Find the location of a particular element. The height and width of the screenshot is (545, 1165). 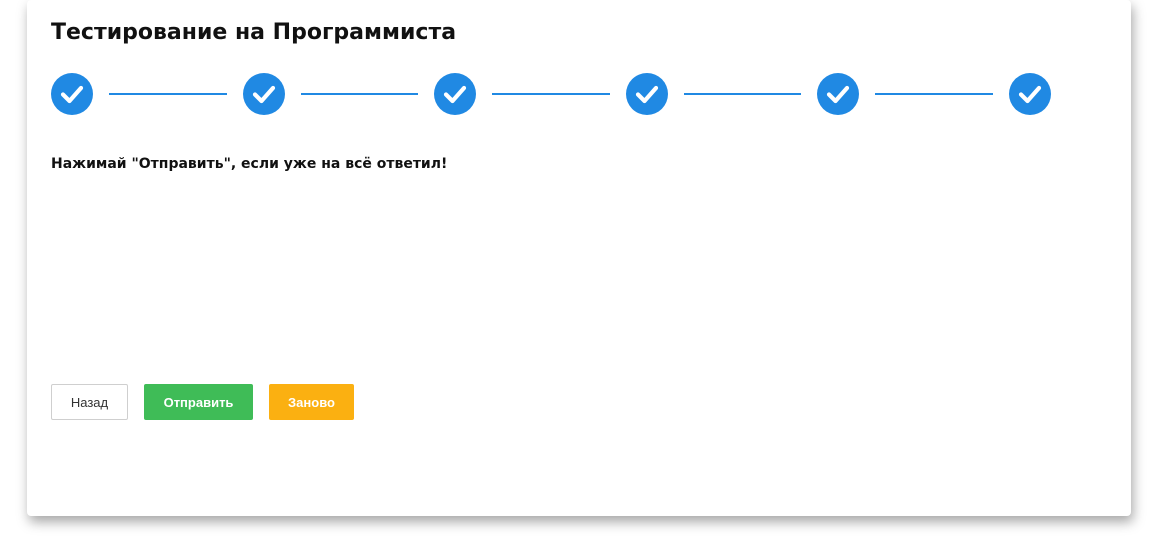

page-title: Тестирование на Программиста is located at coordinates (254, 32).